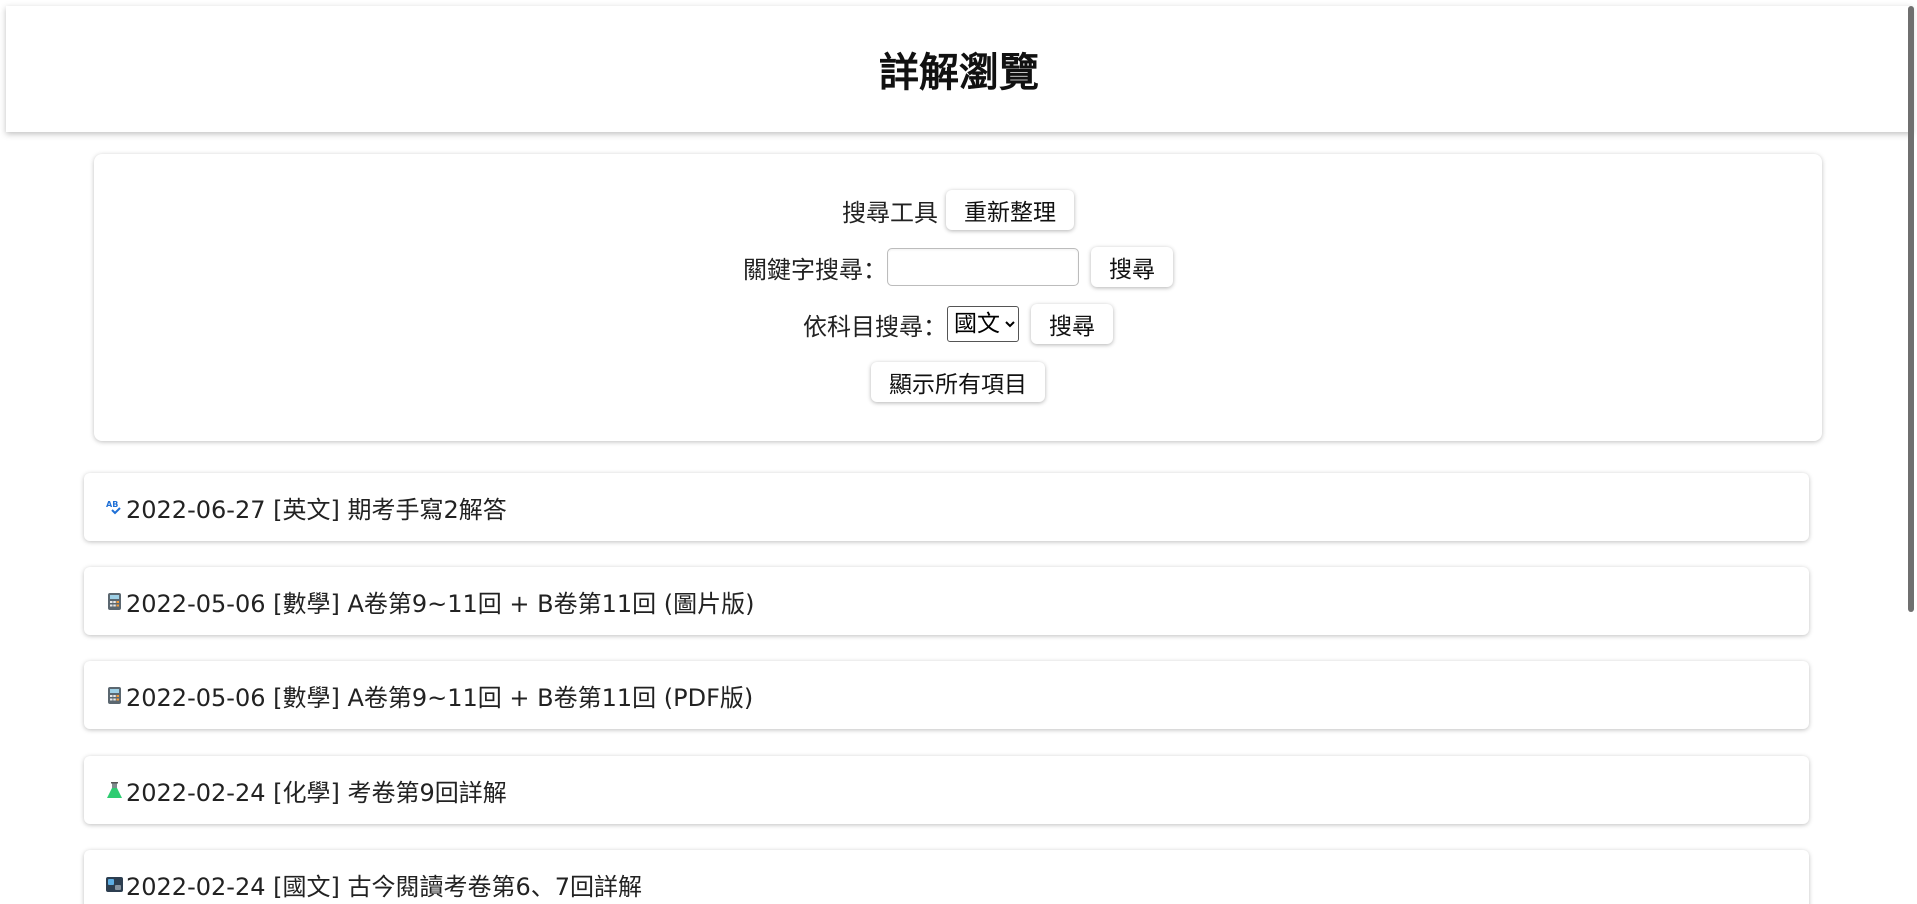 This screenshot has height=904, width=1917. What do you see at coordinates (946, 790) in the screenshot?
I see `list-item: 2022-02-24 [化學] 考卷第9回詳解` at bounding box center [946, 790].